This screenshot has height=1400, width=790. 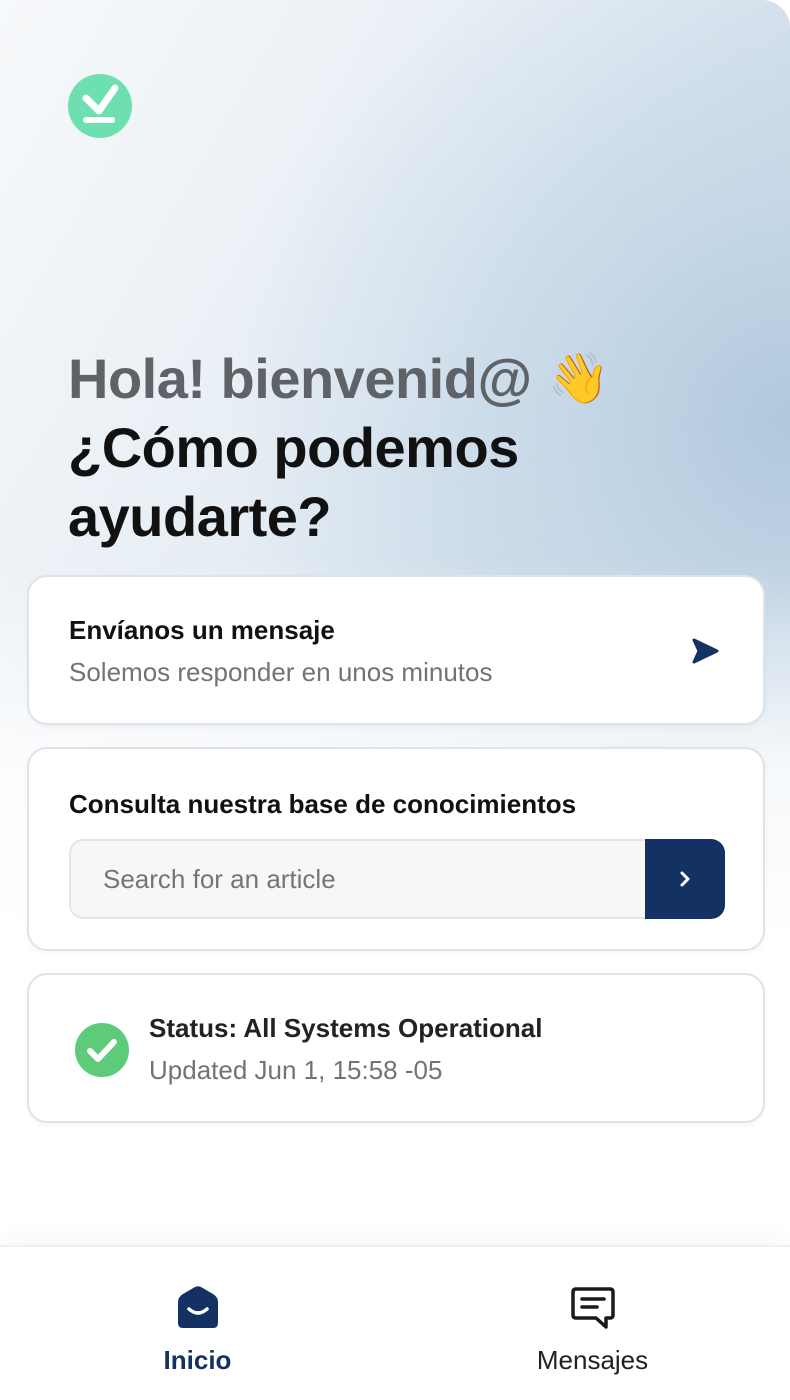 What do you see at coordinates (296, 1070) in the screenshot?
I see `status-updated: Updated Jun 1, 15:58 -05` at bounding box center [296, 1070].